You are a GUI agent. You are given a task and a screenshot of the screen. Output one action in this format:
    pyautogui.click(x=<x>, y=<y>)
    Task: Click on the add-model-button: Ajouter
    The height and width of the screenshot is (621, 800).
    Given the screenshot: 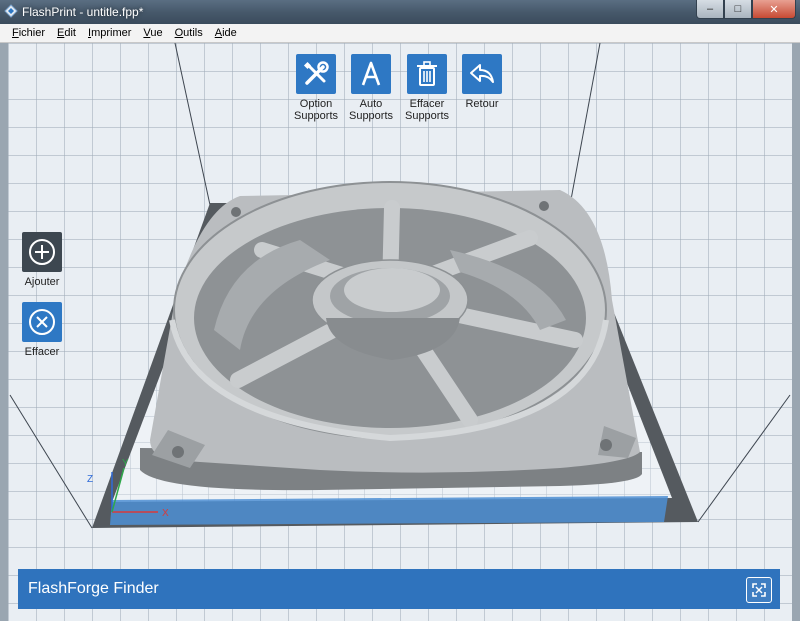 What is the action you would take?
    pyautogui.click(x=42, y=260)
    